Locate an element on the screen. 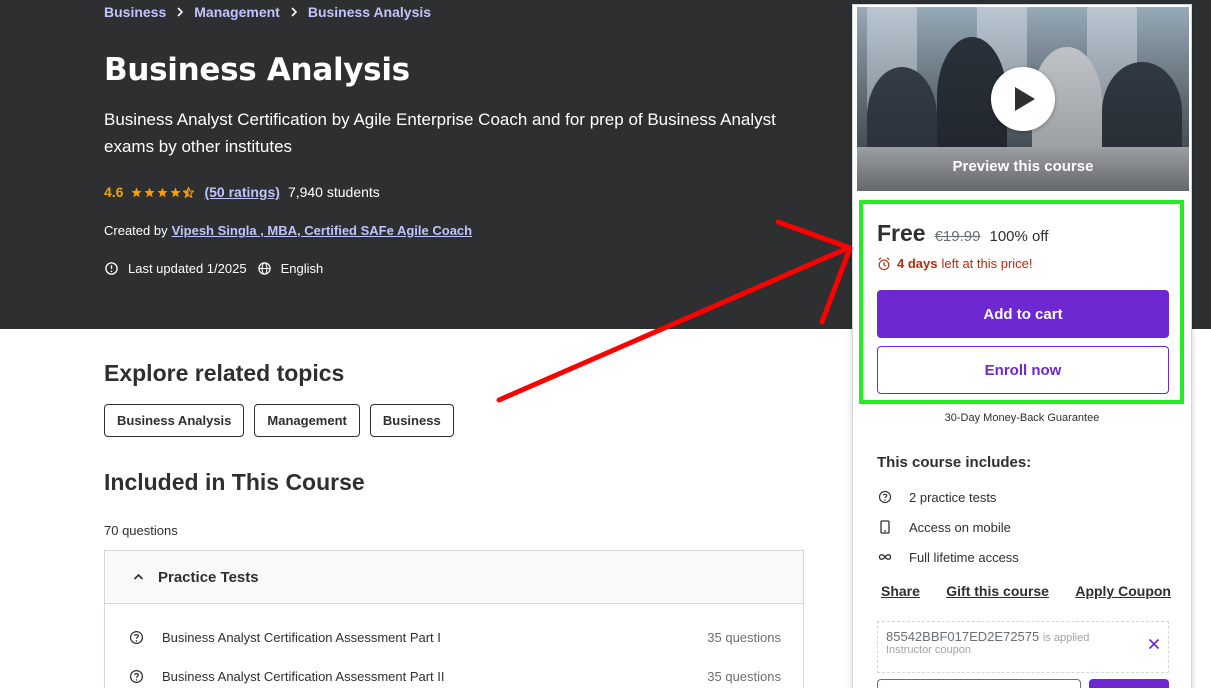  rating-row: 4.6 (50 ratings) 7,940 students is located at coordinates (242, 192).